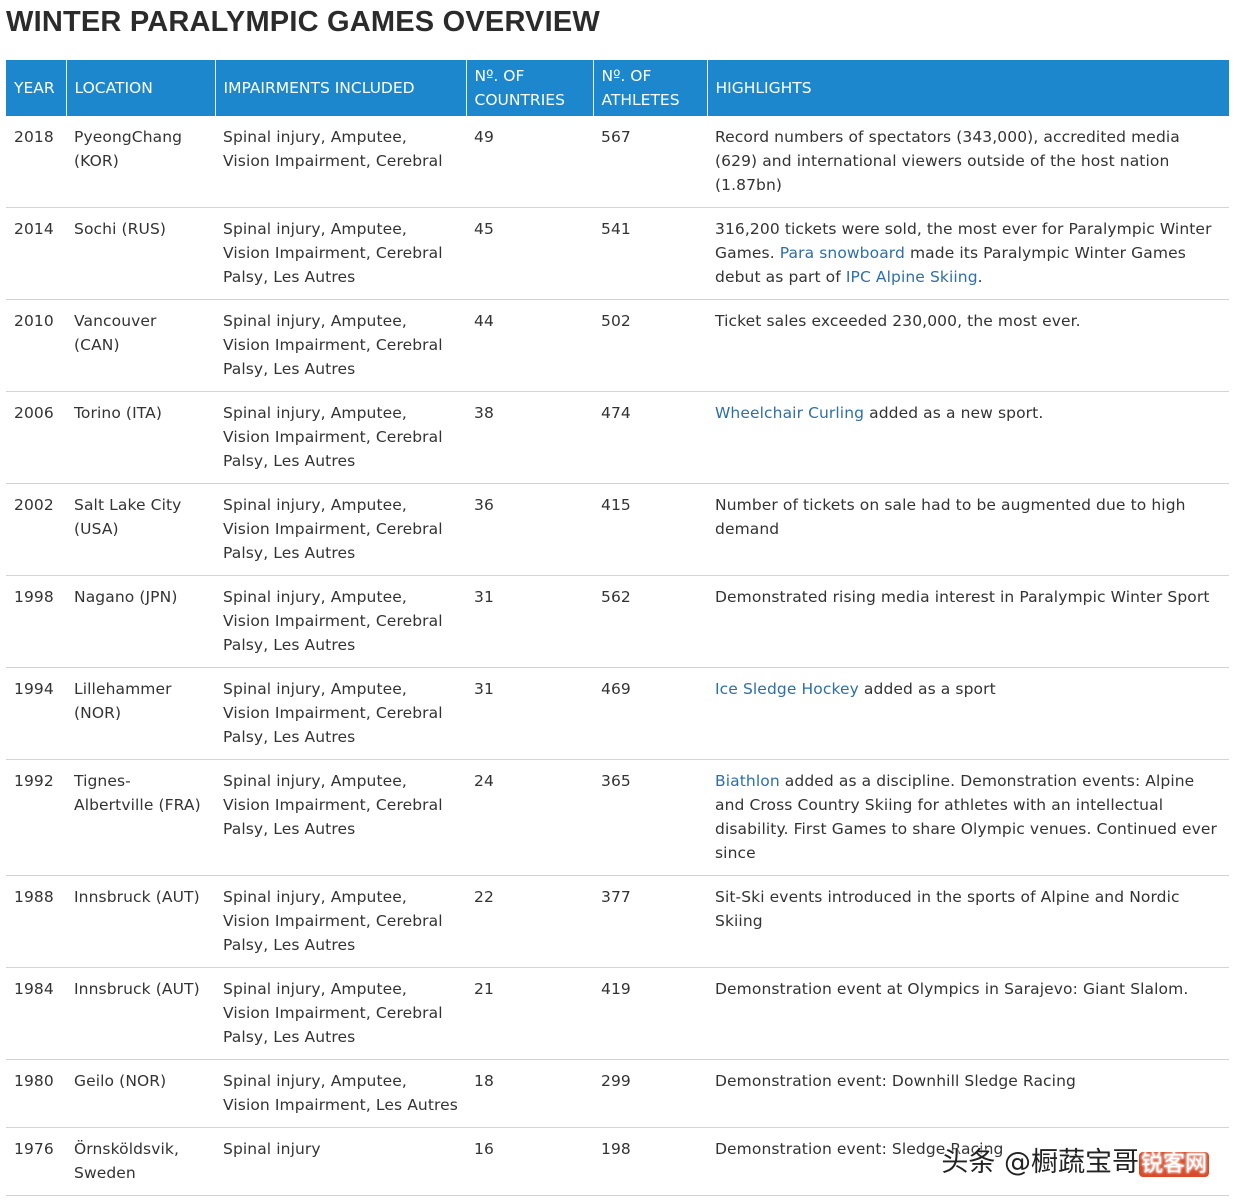  Describe the element at coordinates (1075, 1159) in the screenshot. I see `watermark: 头条 @橱蔬宝哥锐客网` at that location.